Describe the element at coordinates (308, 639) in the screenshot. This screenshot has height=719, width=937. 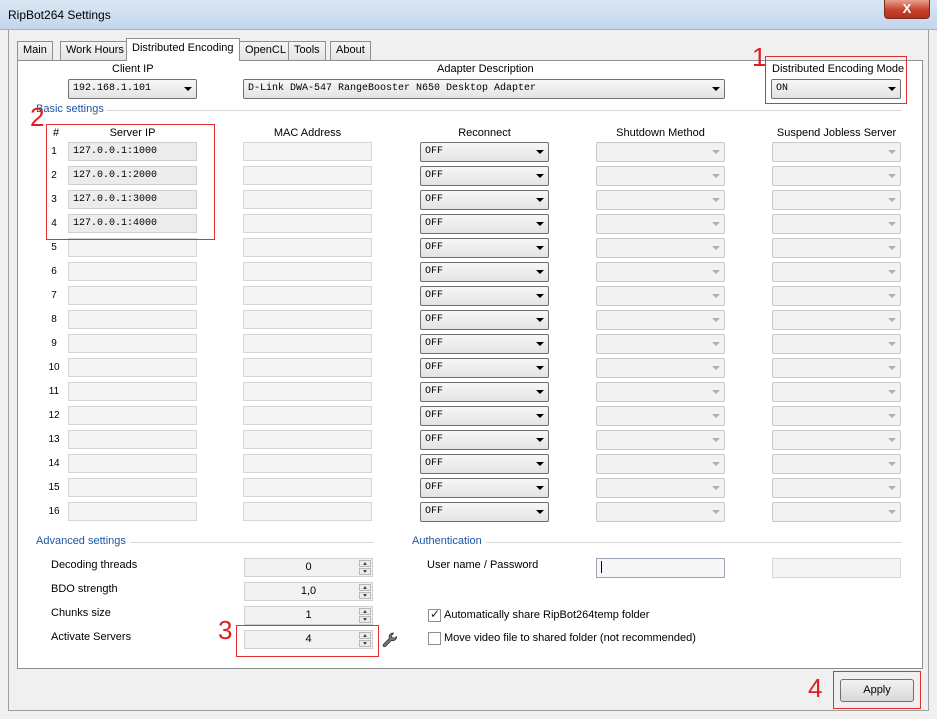
I see `activate-servers-stepper: 4` at that location.